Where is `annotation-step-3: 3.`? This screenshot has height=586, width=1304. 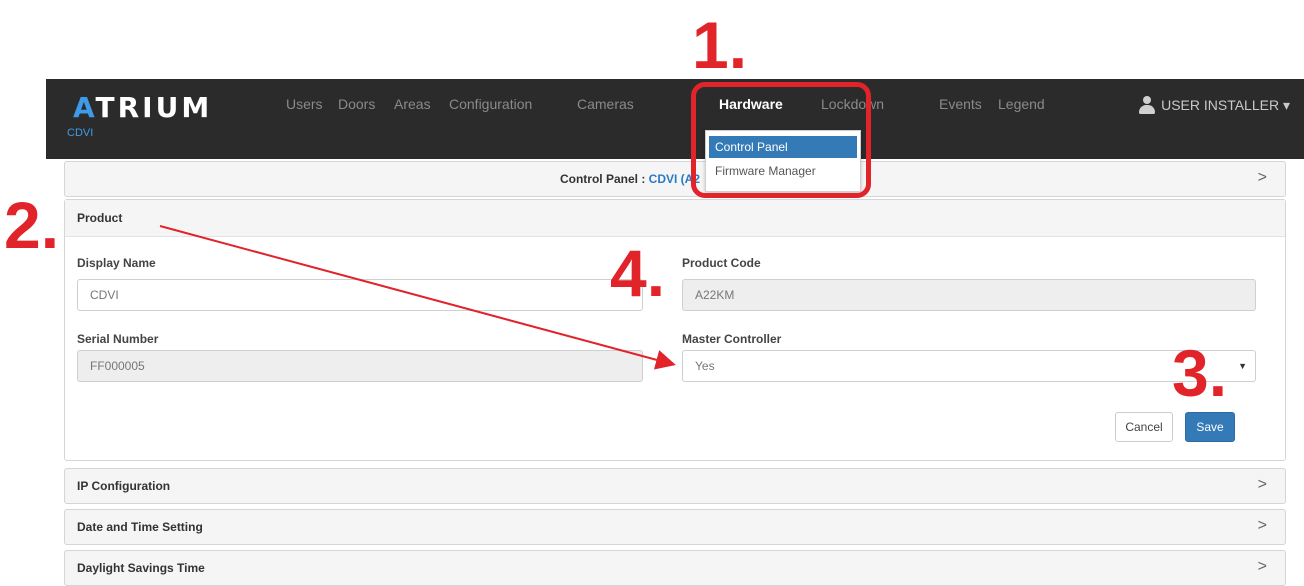
annotation-step-3: 3. is located at coordinates (1200, 373).